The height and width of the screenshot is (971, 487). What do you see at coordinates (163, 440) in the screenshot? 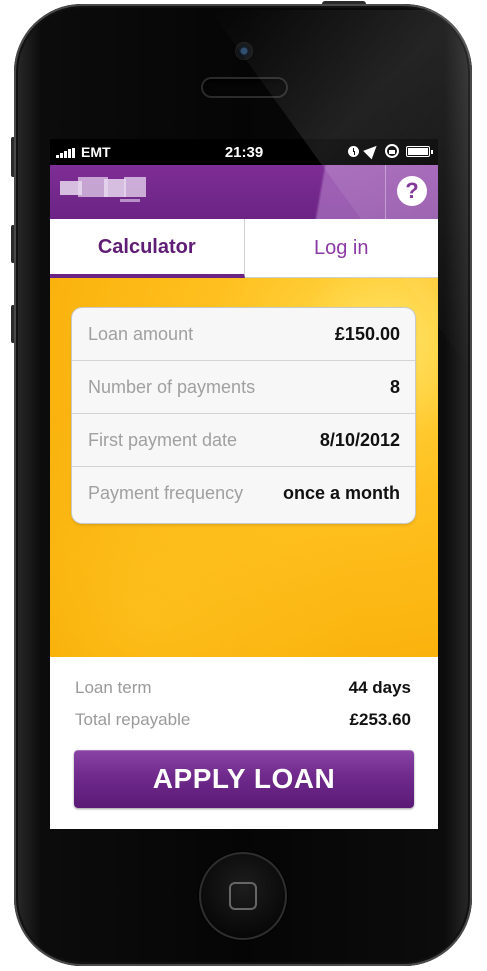
I see `first-payment-date-label: First payment date` at bounding box center [163, 440].